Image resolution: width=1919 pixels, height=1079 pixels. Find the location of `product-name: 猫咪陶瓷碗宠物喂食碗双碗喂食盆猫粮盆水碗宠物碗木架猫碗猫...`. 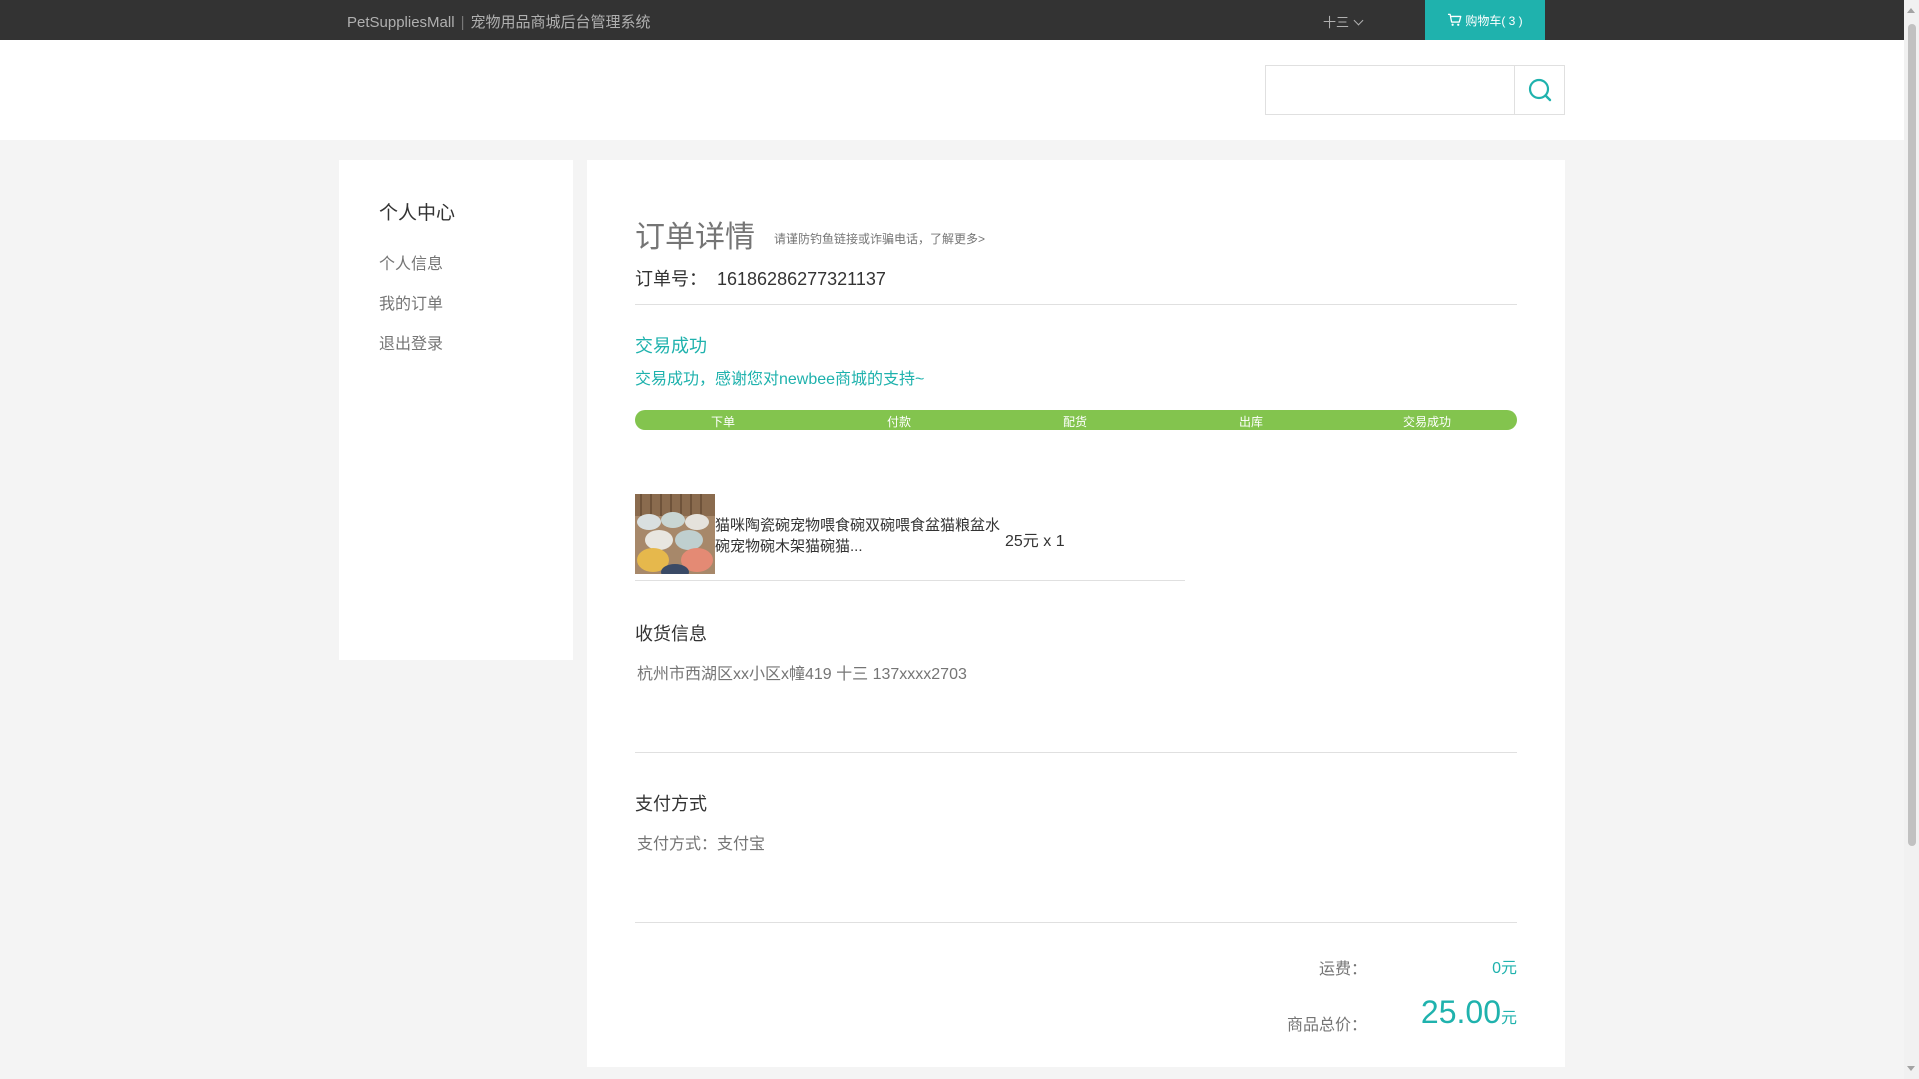

product-name: 猫咪陶瓷碗宠物喂食碗双碗喂食盆猫粮盆水碗宠物碗木架猫碗猫... is located at coordinates (860, 536).